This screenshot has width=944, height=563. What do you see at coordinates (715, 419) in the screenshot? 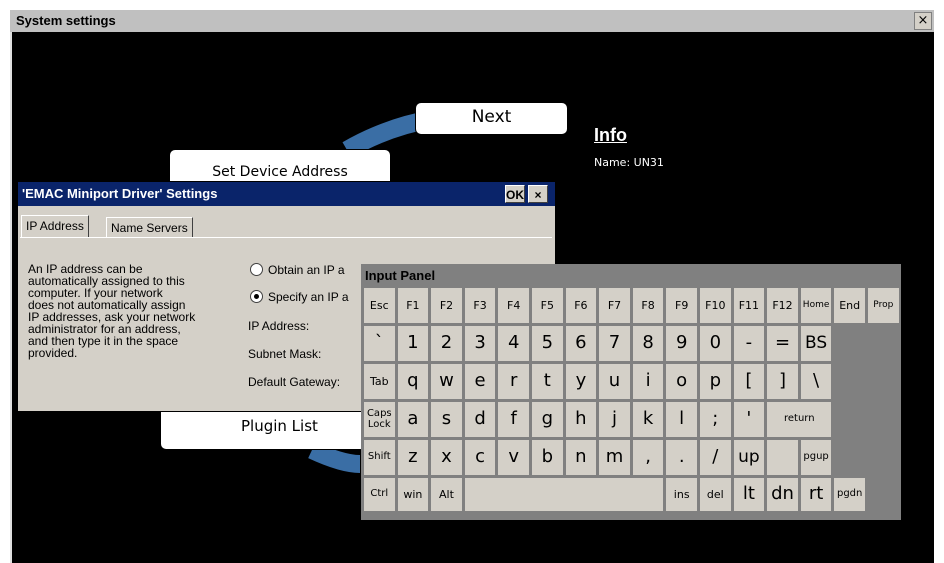
I see `key-;: ;` at bounding box center [715, 419].